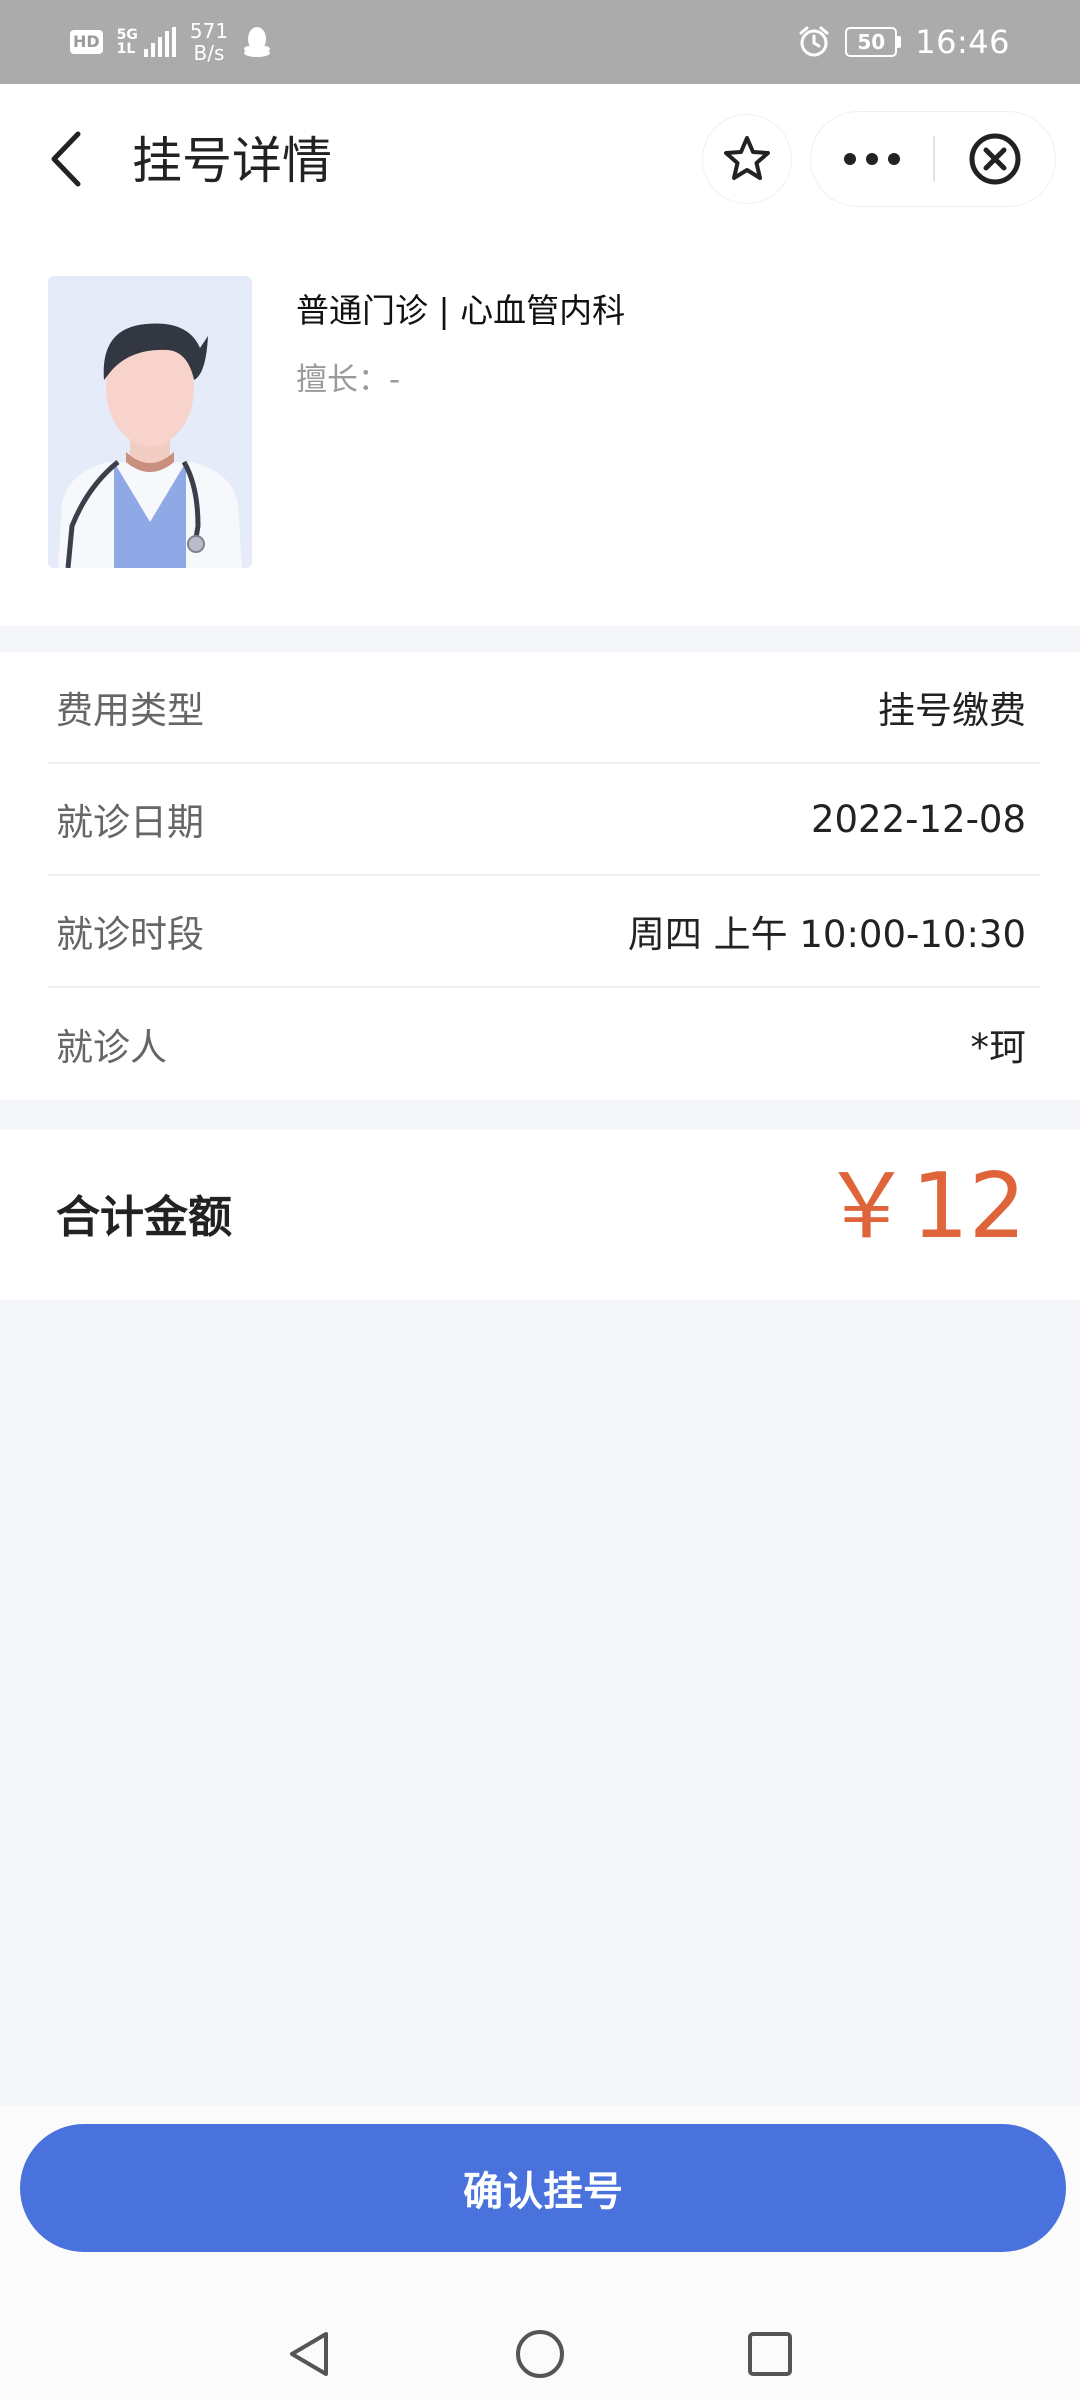 Image resolution: width=1080 pixels, height=2400 pixels. Describe the element at coordinates (540, 2253) in the screenshot. I see `bottom-bar: 确认挂号` at that location.